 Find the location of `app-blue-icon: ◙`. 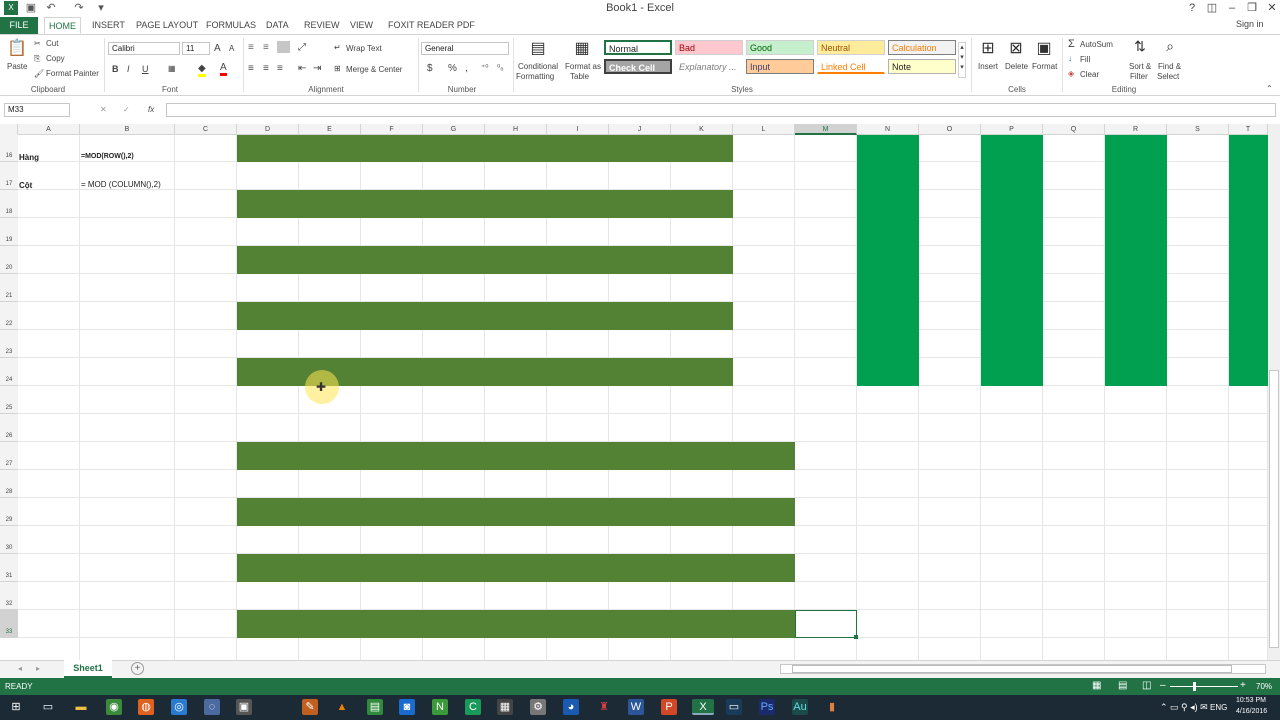

app-blue-icon: ◙ is located at coordinates (407, 707).